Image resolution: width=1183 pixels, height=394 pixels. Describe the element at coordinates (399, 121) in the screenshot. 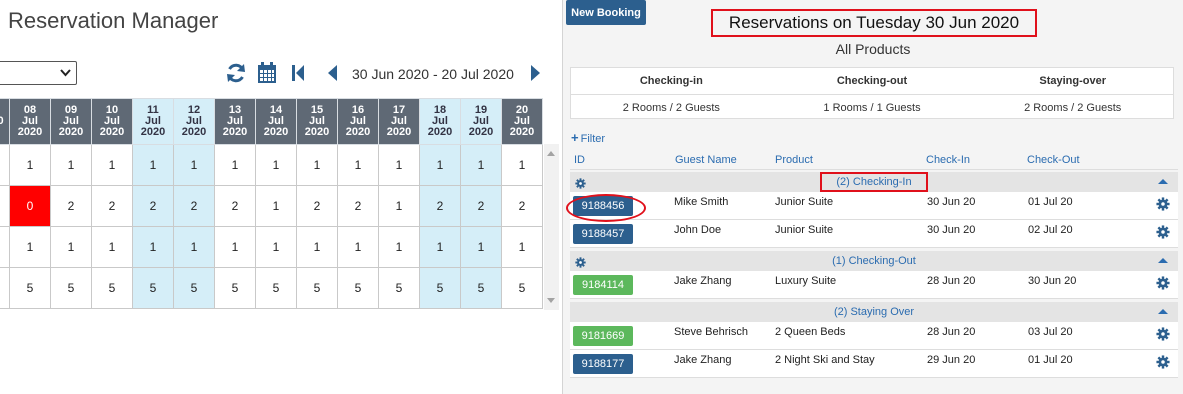

I see `grid-date-header: 17 Jul 2020` at that location.